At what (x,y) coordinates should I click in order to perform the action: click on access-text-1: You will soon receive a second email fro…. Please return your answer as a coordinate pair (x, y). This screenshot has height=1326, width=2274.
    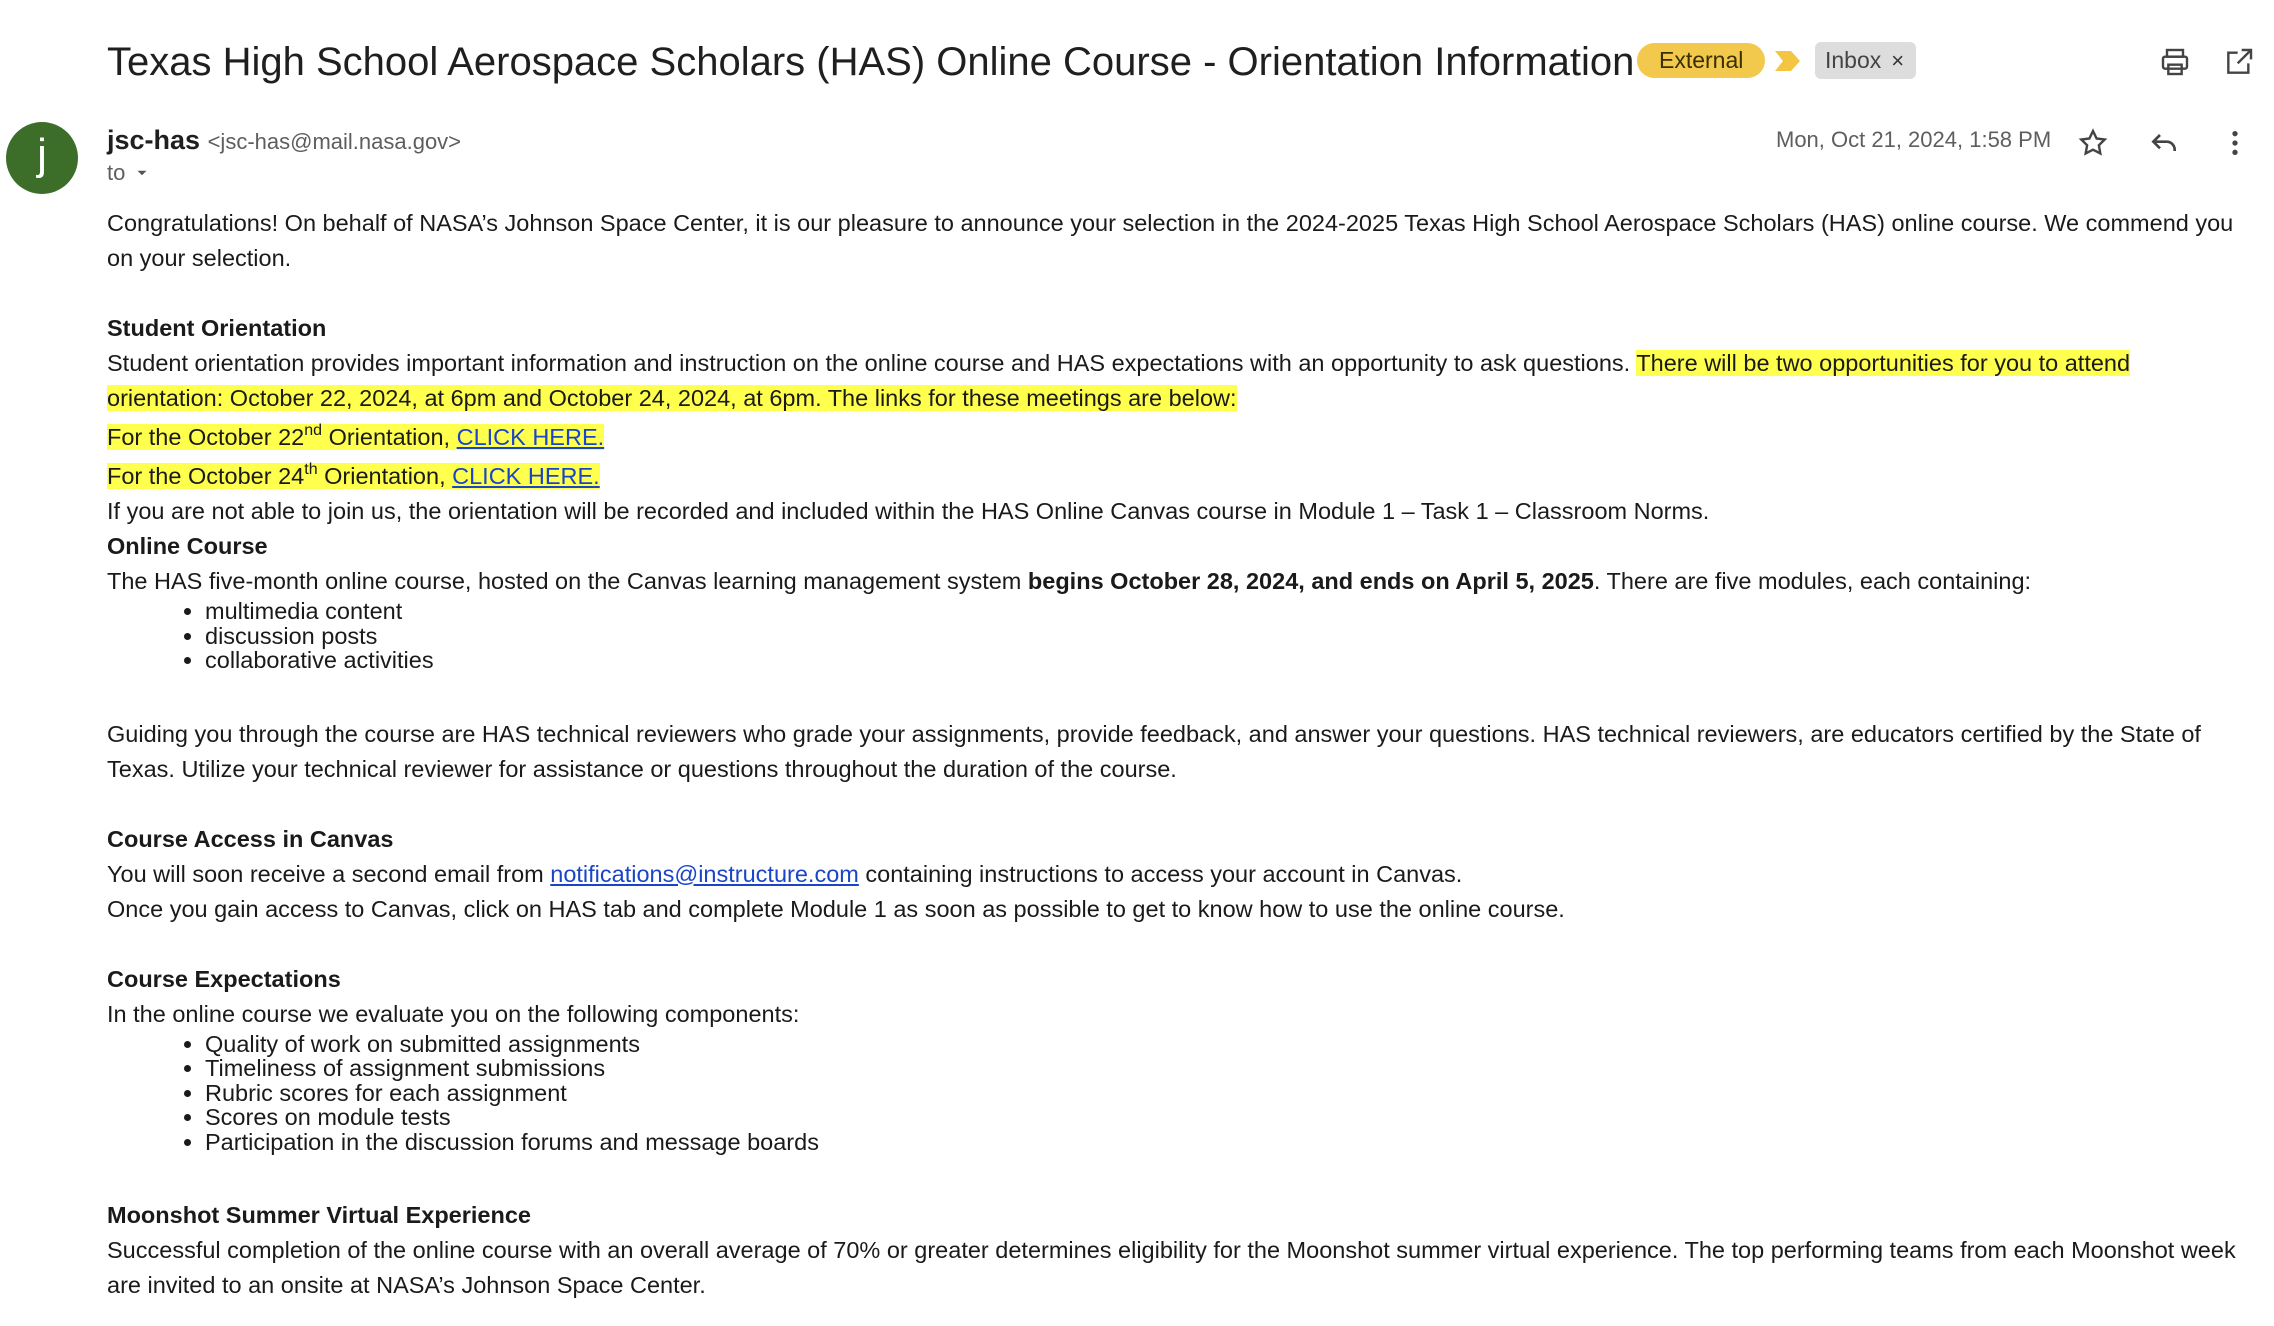
    Looking at the image, I should click on (329, 873).